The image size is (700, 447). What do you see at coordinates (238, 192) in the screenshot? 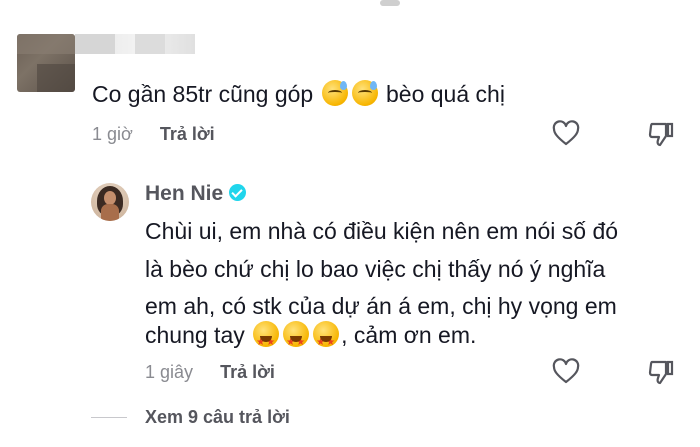
I see `verified-badge-icon` at bounding box center [238, 192].